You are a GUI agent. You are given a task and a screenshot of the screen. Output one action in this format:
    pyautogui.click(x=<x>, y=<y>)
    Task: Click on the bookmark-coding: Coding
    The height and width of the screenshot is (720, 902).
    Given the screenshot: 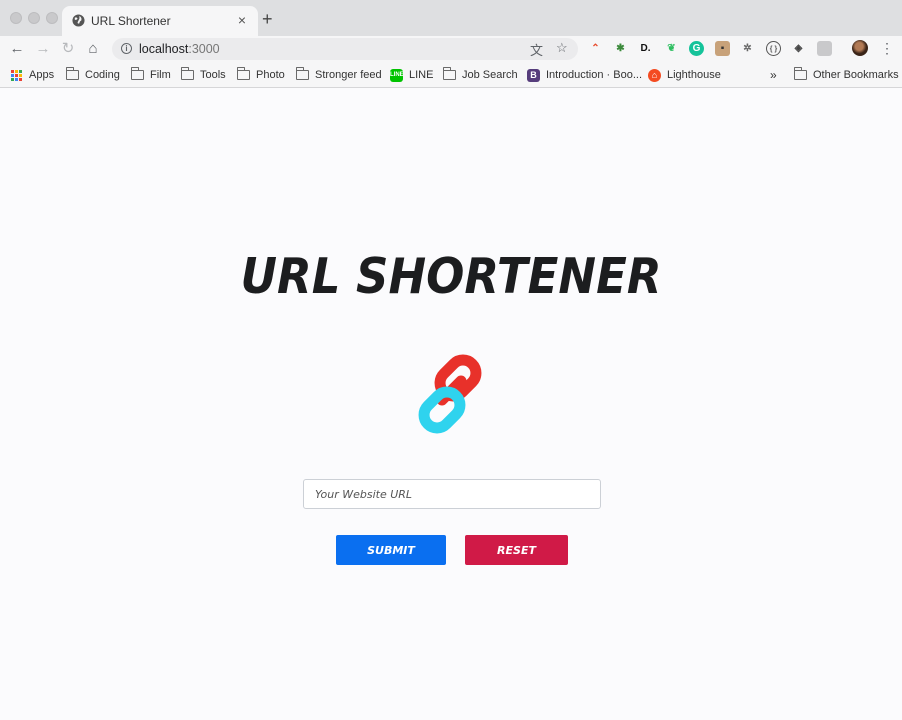 What is the action you would take?
    pyautogui.click(x=92, y=75)
    